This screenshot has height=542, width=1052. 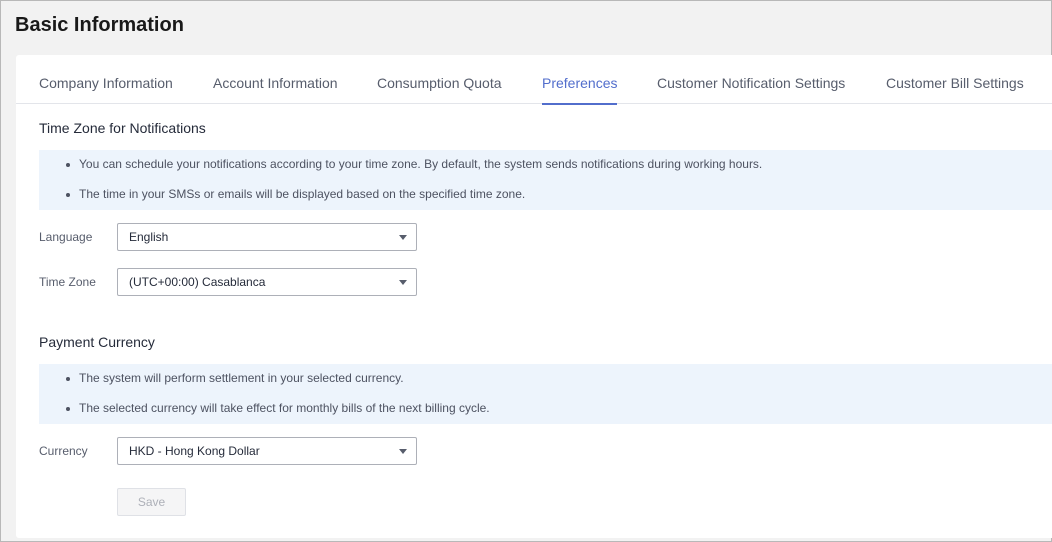 What do you see at coordinates (106, 89) in the screenshot?
I see `tab-company-information: Company Information` at bounding box center [106, 89].